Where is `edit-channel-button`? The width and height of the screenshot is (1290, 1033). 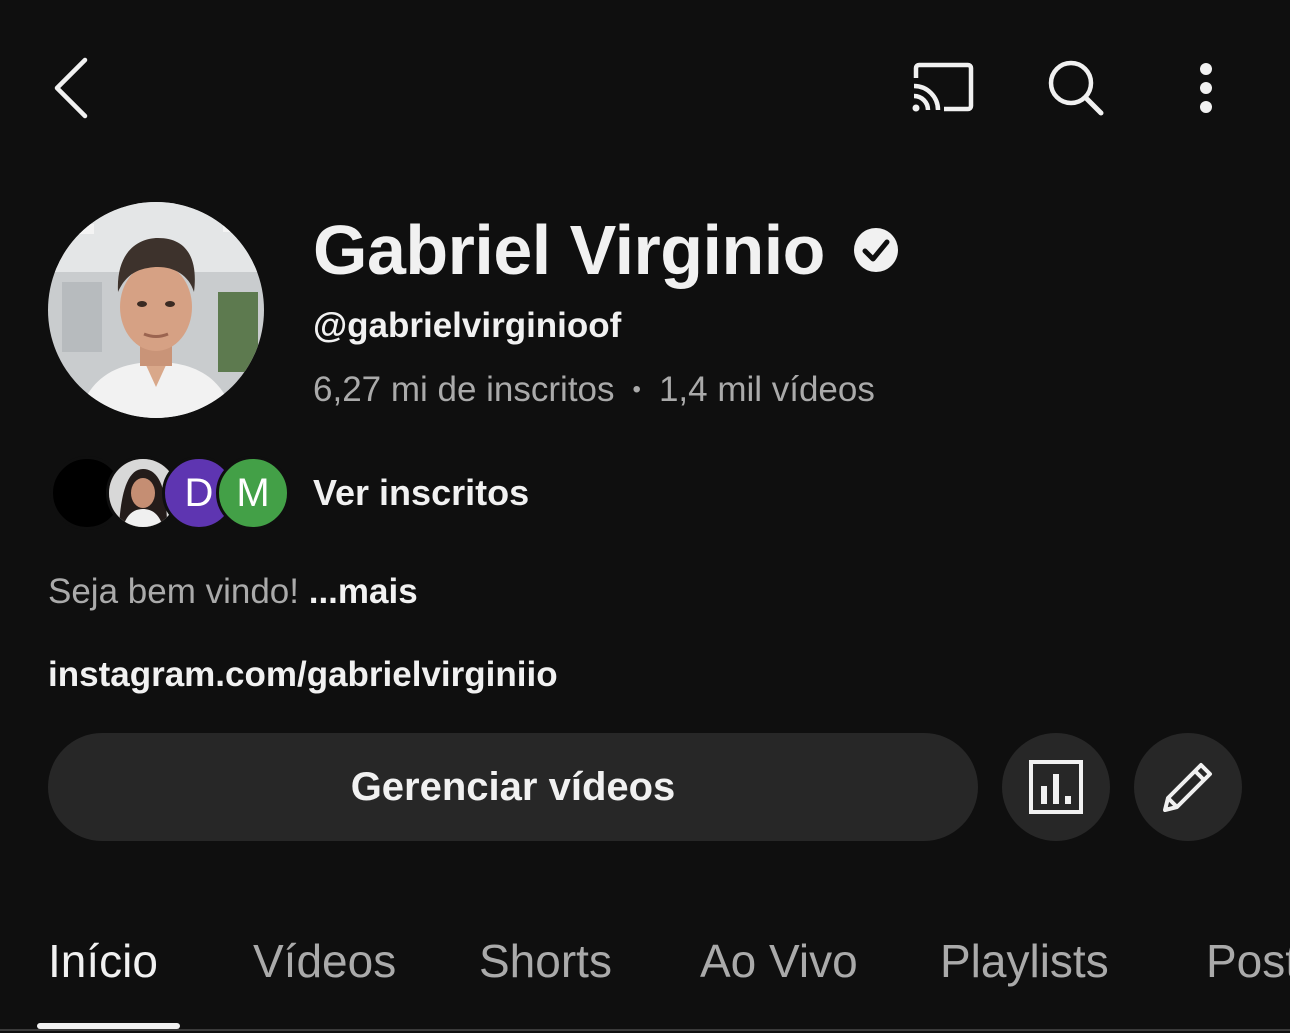 edit-channel-button is located at coordinates (1188, 787).